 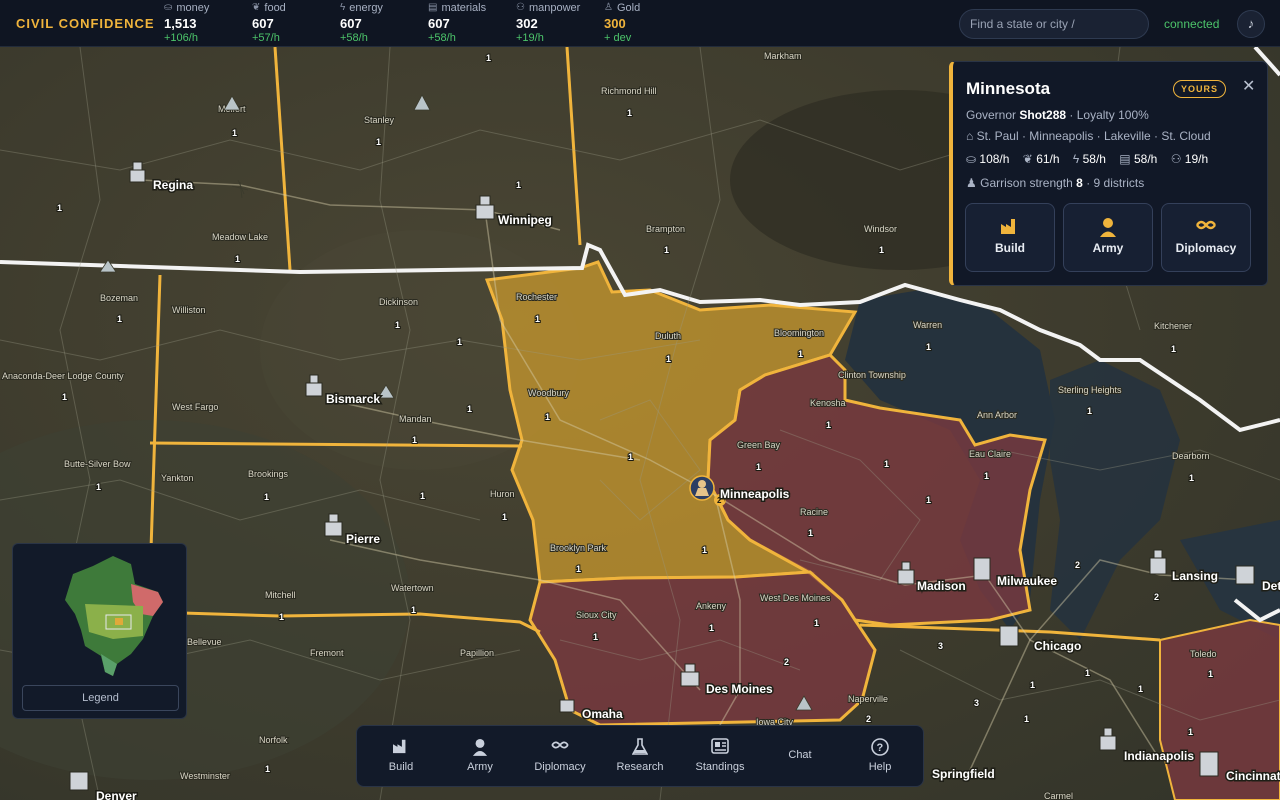 What do you see at coordinates (1206, 237) in the screenshot?
I see `diplomacy-button: Diplomacy` at bounding box center [1206, 237].